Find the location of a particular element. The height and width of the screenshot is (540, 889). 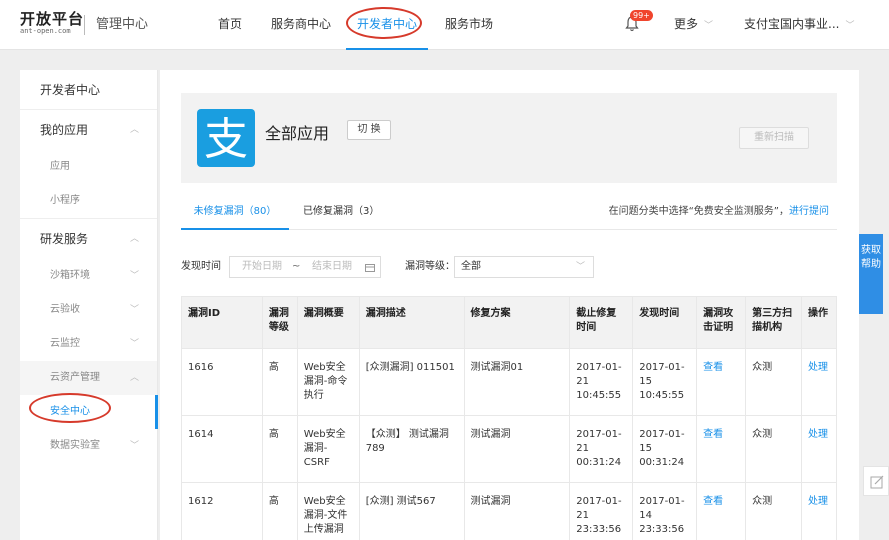

account-menu: 支付宝国内事业... ﹀ is located at coordinates (799, 25).